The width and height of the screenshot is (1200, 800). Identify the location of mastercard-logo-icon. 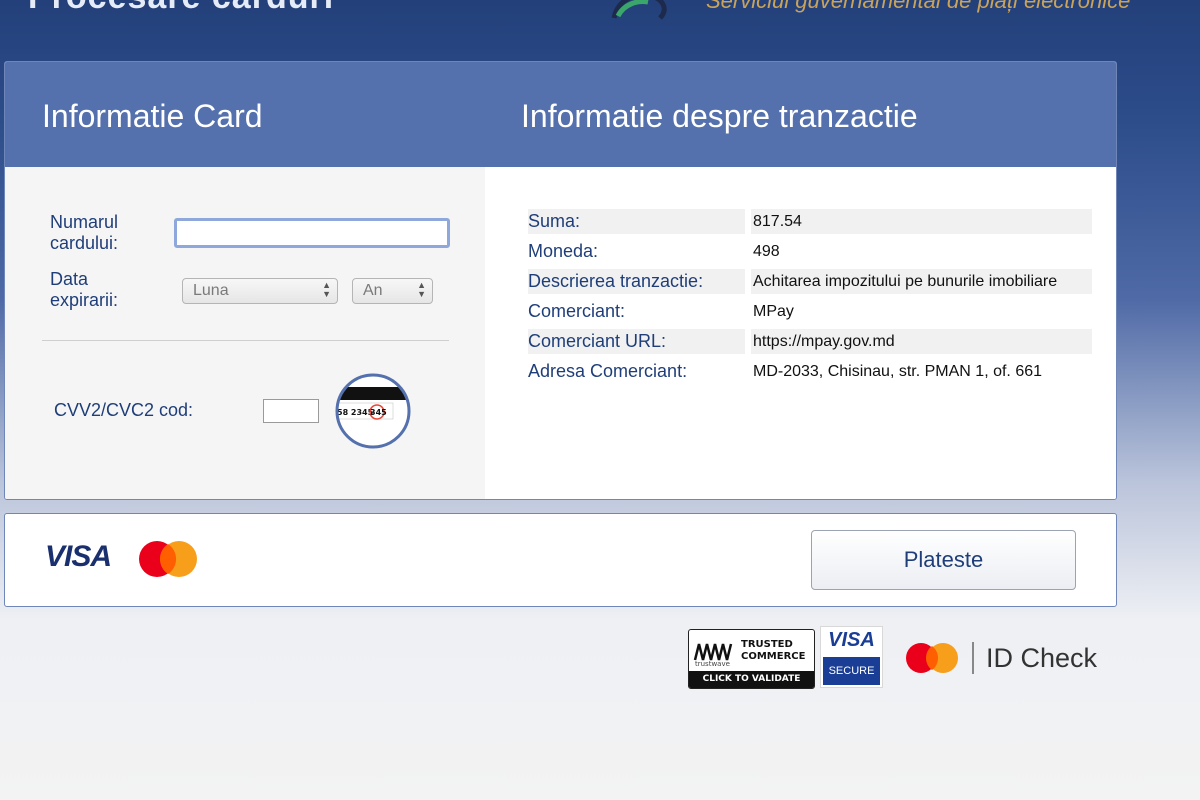
(168, 559).